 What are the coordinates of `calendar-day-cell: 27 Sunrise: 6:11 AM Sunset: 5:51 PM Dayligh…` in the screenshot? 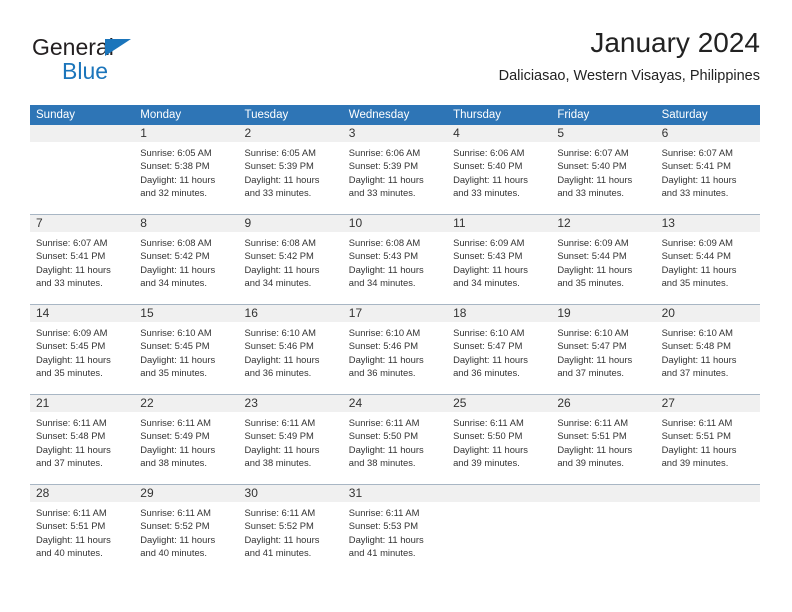 It's located at (707, 439).